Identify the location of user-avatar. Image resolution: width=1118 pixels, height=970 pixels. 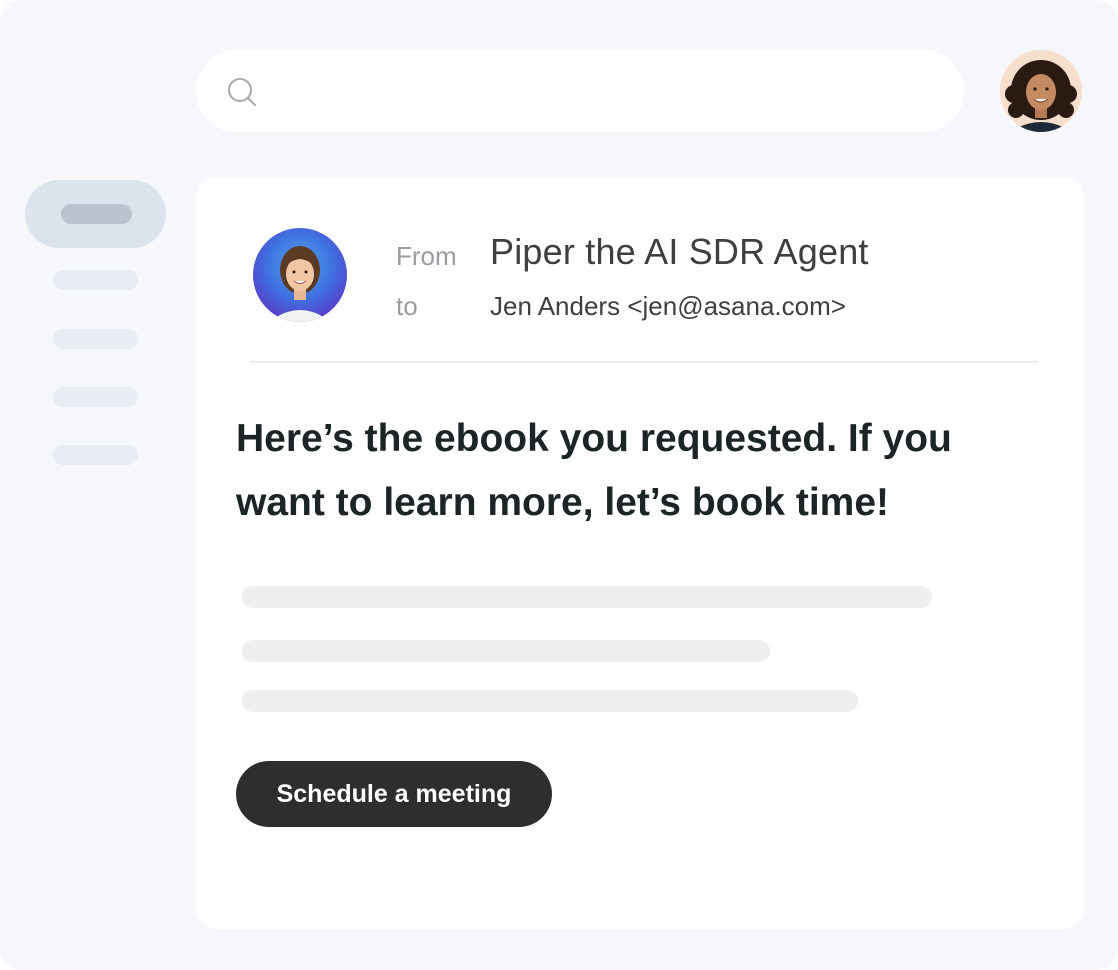
(1041, 91).